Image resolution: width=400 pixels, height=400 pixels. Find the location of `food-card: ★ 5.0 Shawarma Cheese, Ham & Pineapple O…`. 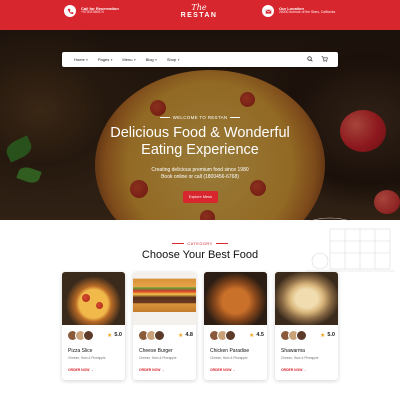

food-card: ★ 5.0 Shawarma Cheese, Ham & Pineapple O… is located at coordinates (306, 326).